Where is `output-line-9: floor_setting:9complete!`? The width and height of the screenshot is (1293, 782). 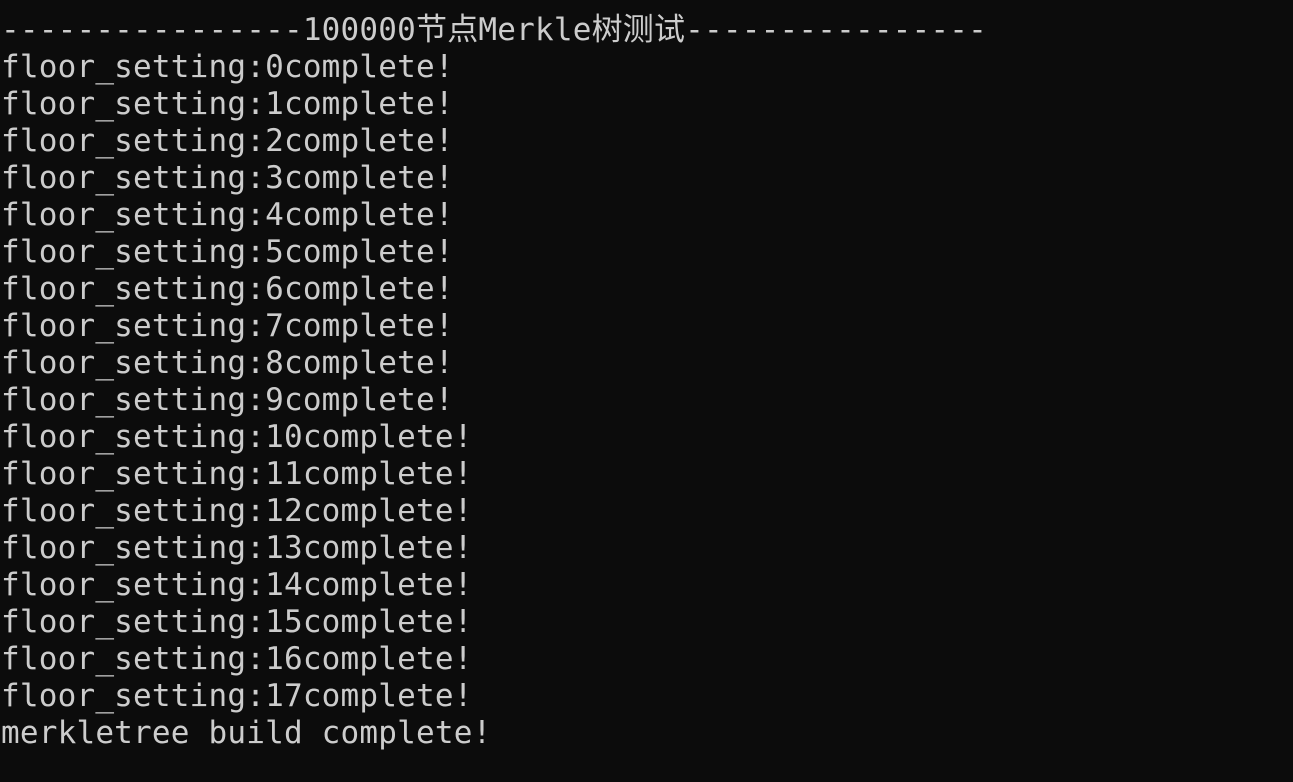 output-line-9: floor_setting:9complete! is located at coordinates (227, 400).